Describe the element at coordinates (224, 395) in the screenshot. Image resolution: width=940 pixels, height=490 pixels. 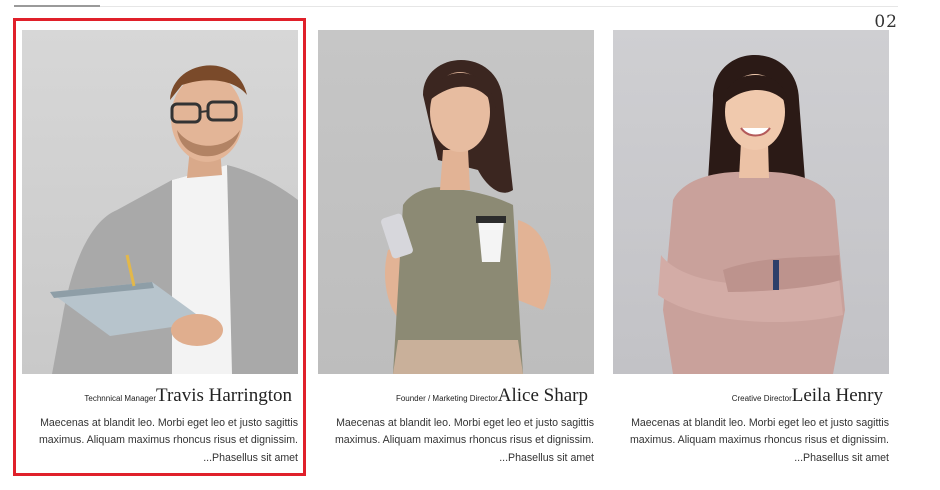
I see `team-name: Travis Harrington` at that location.